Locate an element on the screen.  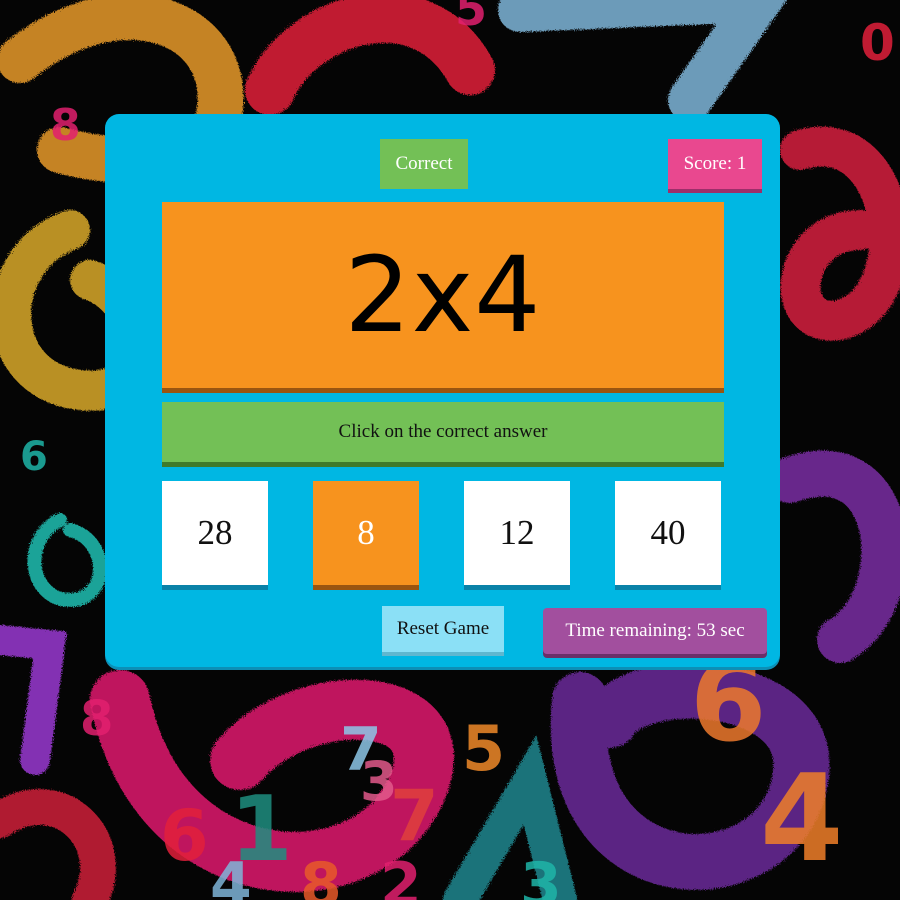
time-remaining-badge: Time remaining: 53 sec is located at coordinates (655, 631).